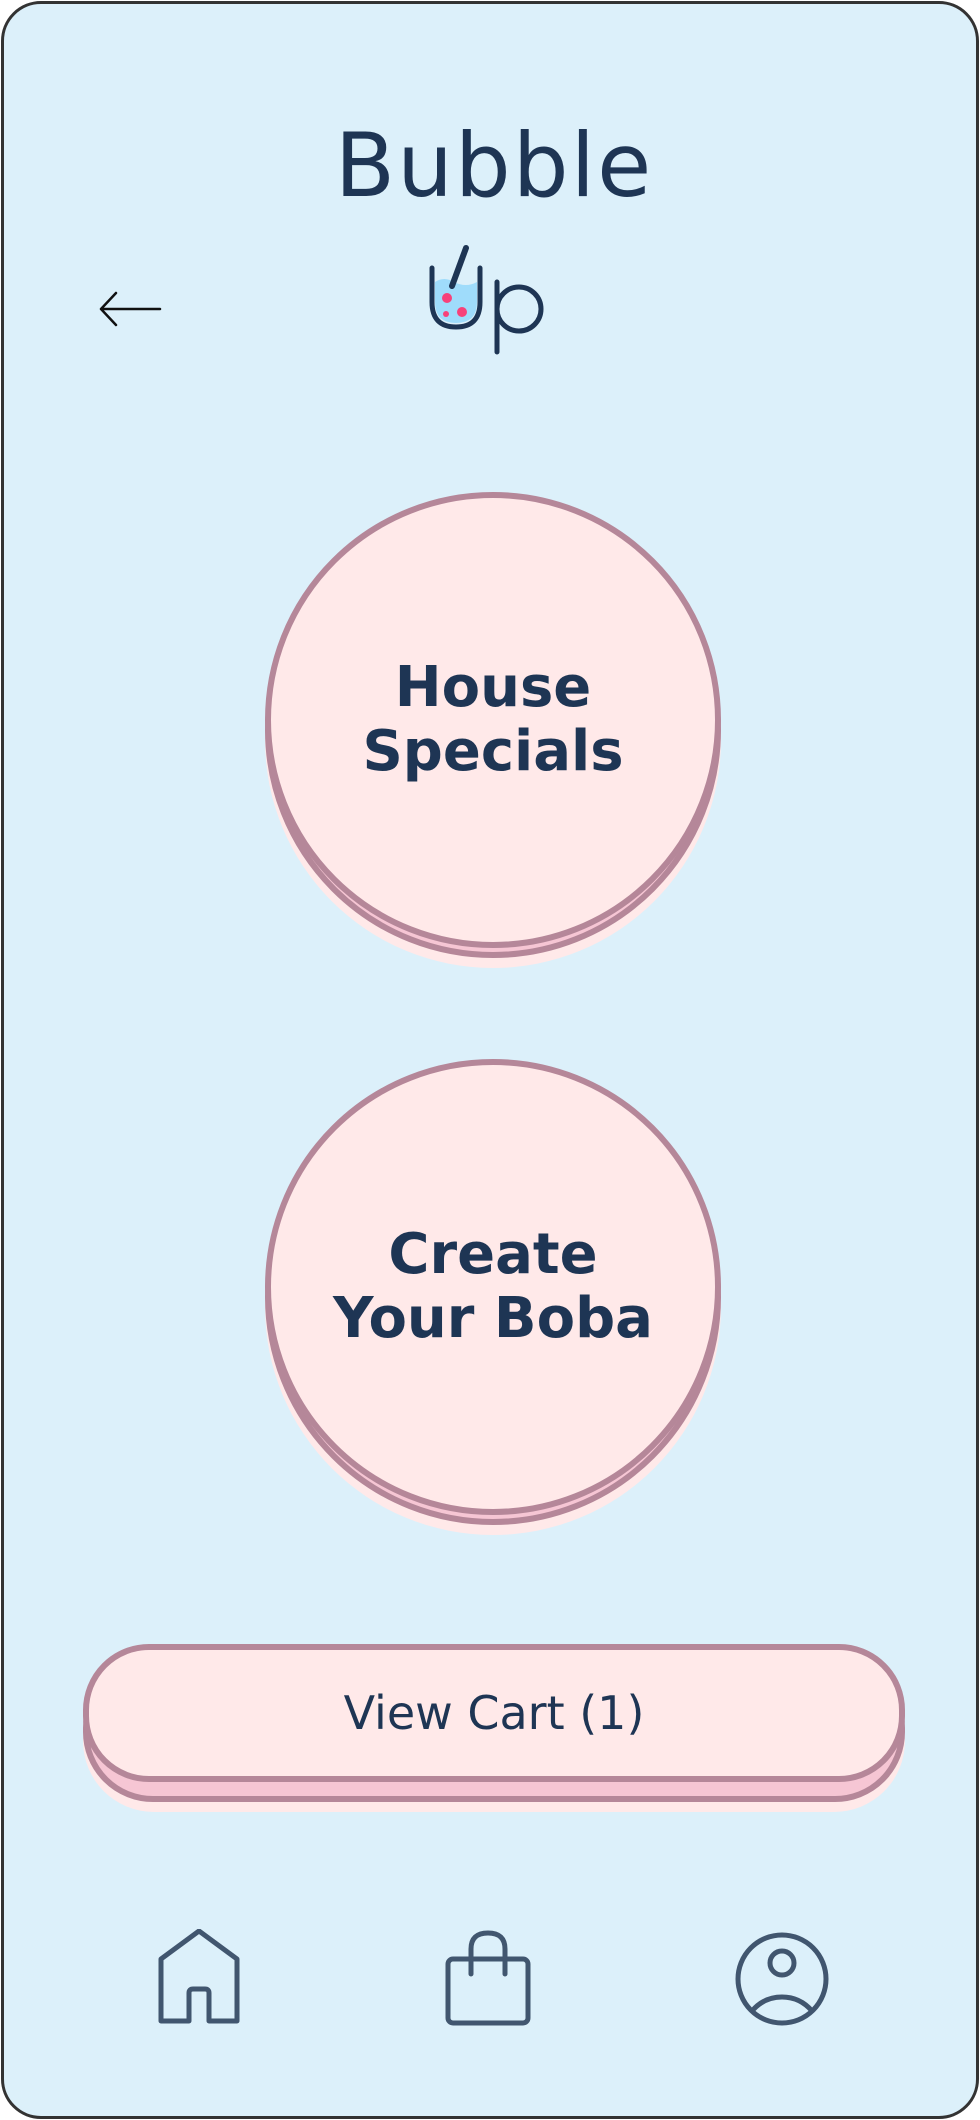 The height and width of the screenshot is (2120, 980). I want to click on back-arrow-icon, so click(130, 309).